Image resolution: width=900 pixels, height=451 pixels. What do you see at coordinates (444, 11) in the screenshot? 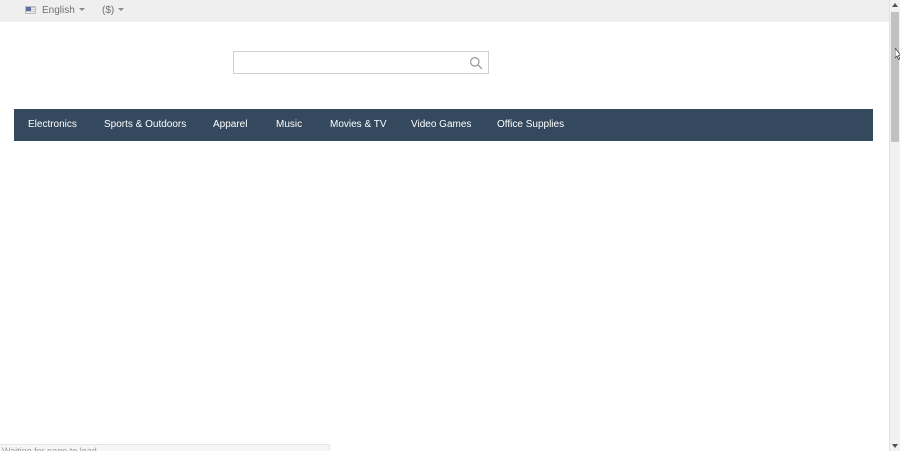
I see `top-bar: English ($)` at bounding box center [444, 11].